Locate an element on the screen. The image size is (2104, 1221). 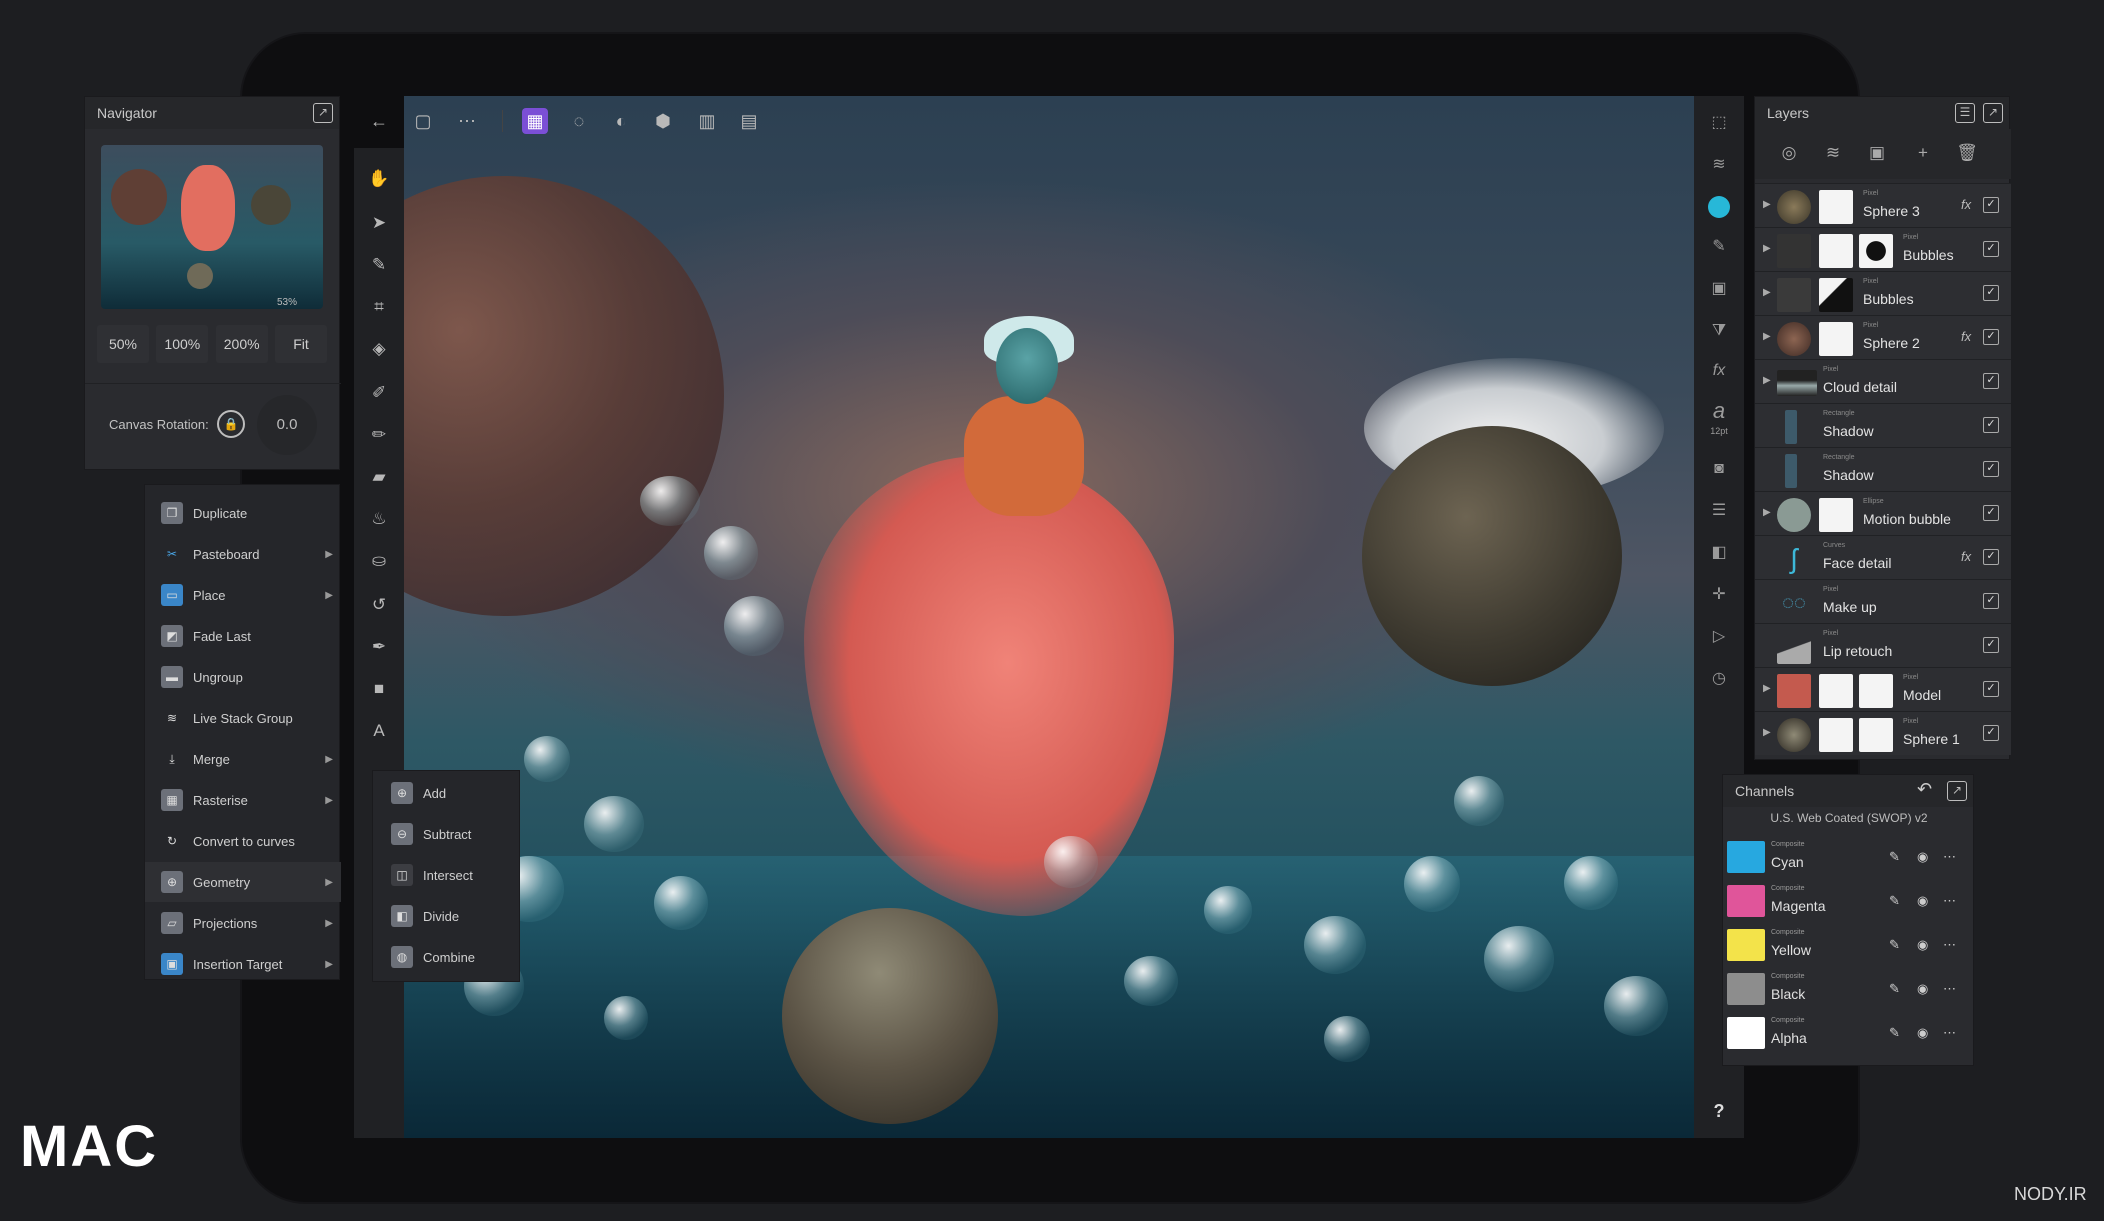
menu-item-ungroup: ▬ Ungroup is located at coordinates (243, 677).